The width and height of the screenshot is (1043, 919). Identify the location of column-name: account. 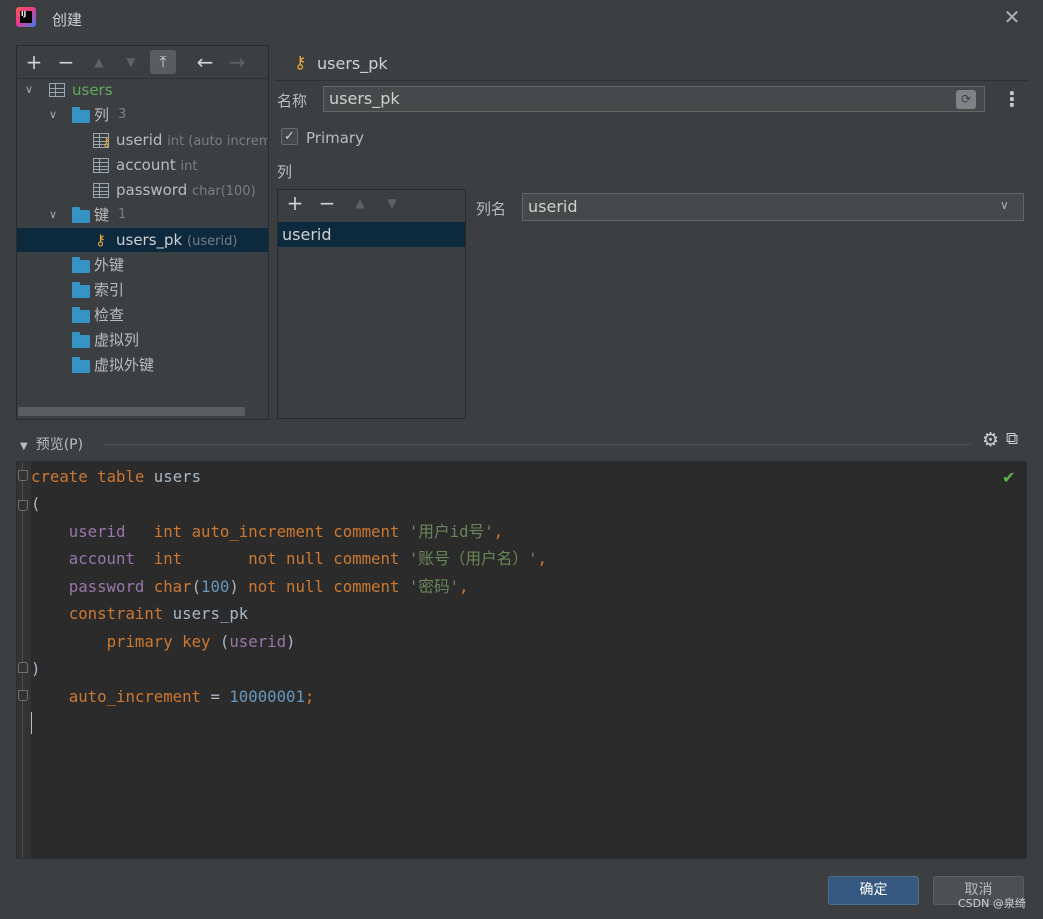
(146, 165).